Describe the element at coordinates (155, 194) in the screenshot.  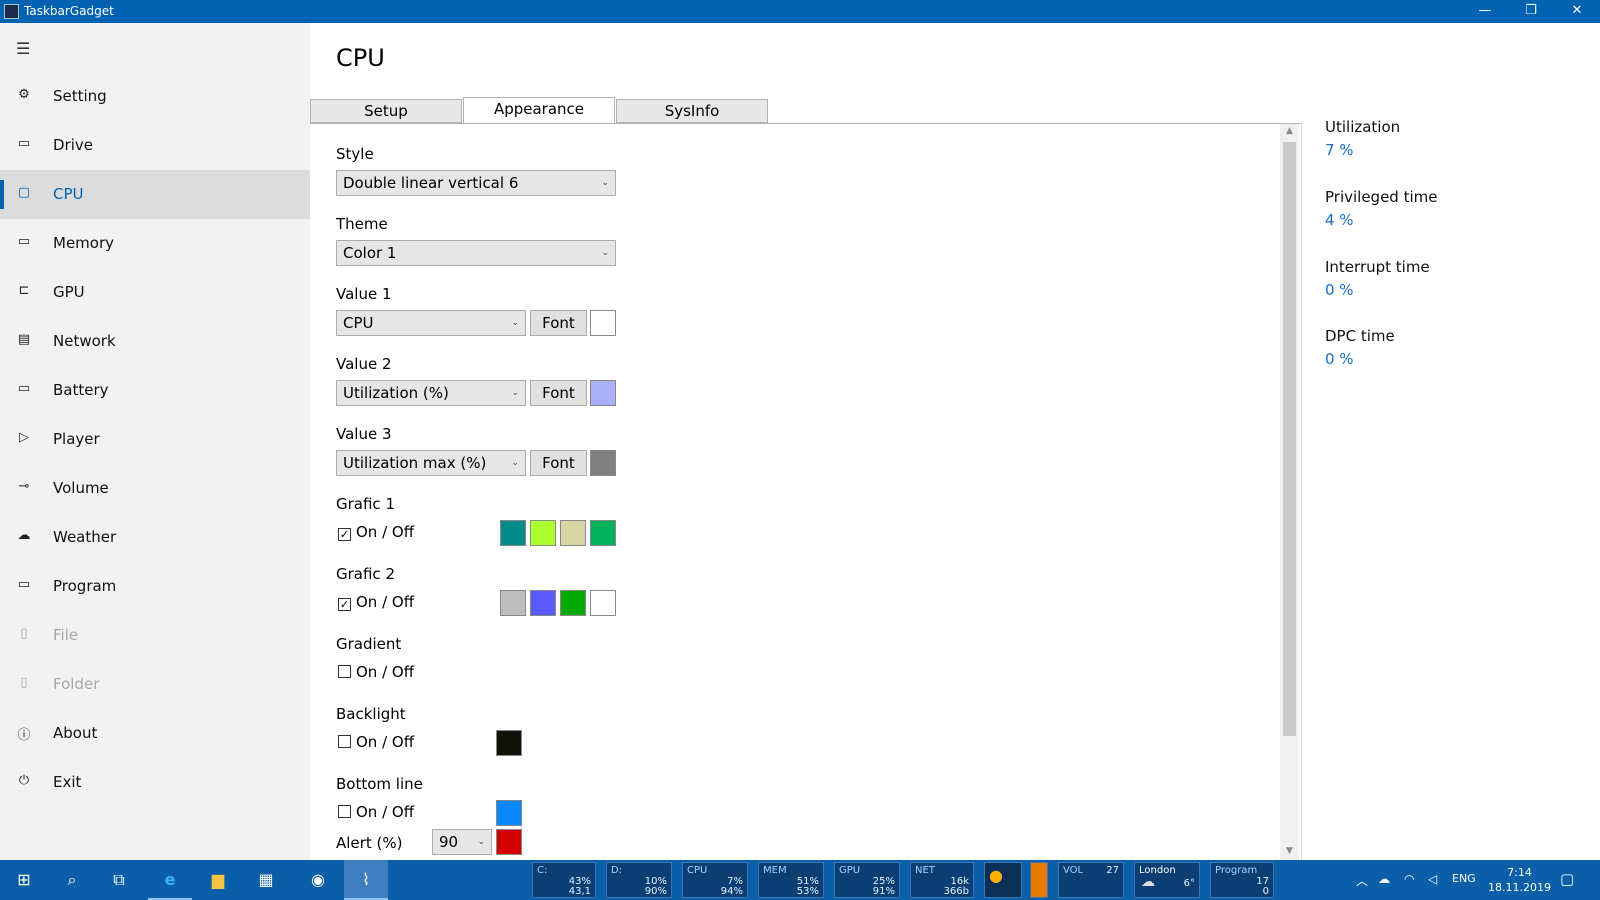
I see `sidebar-item-cpu: ▢ CPU` at that location.